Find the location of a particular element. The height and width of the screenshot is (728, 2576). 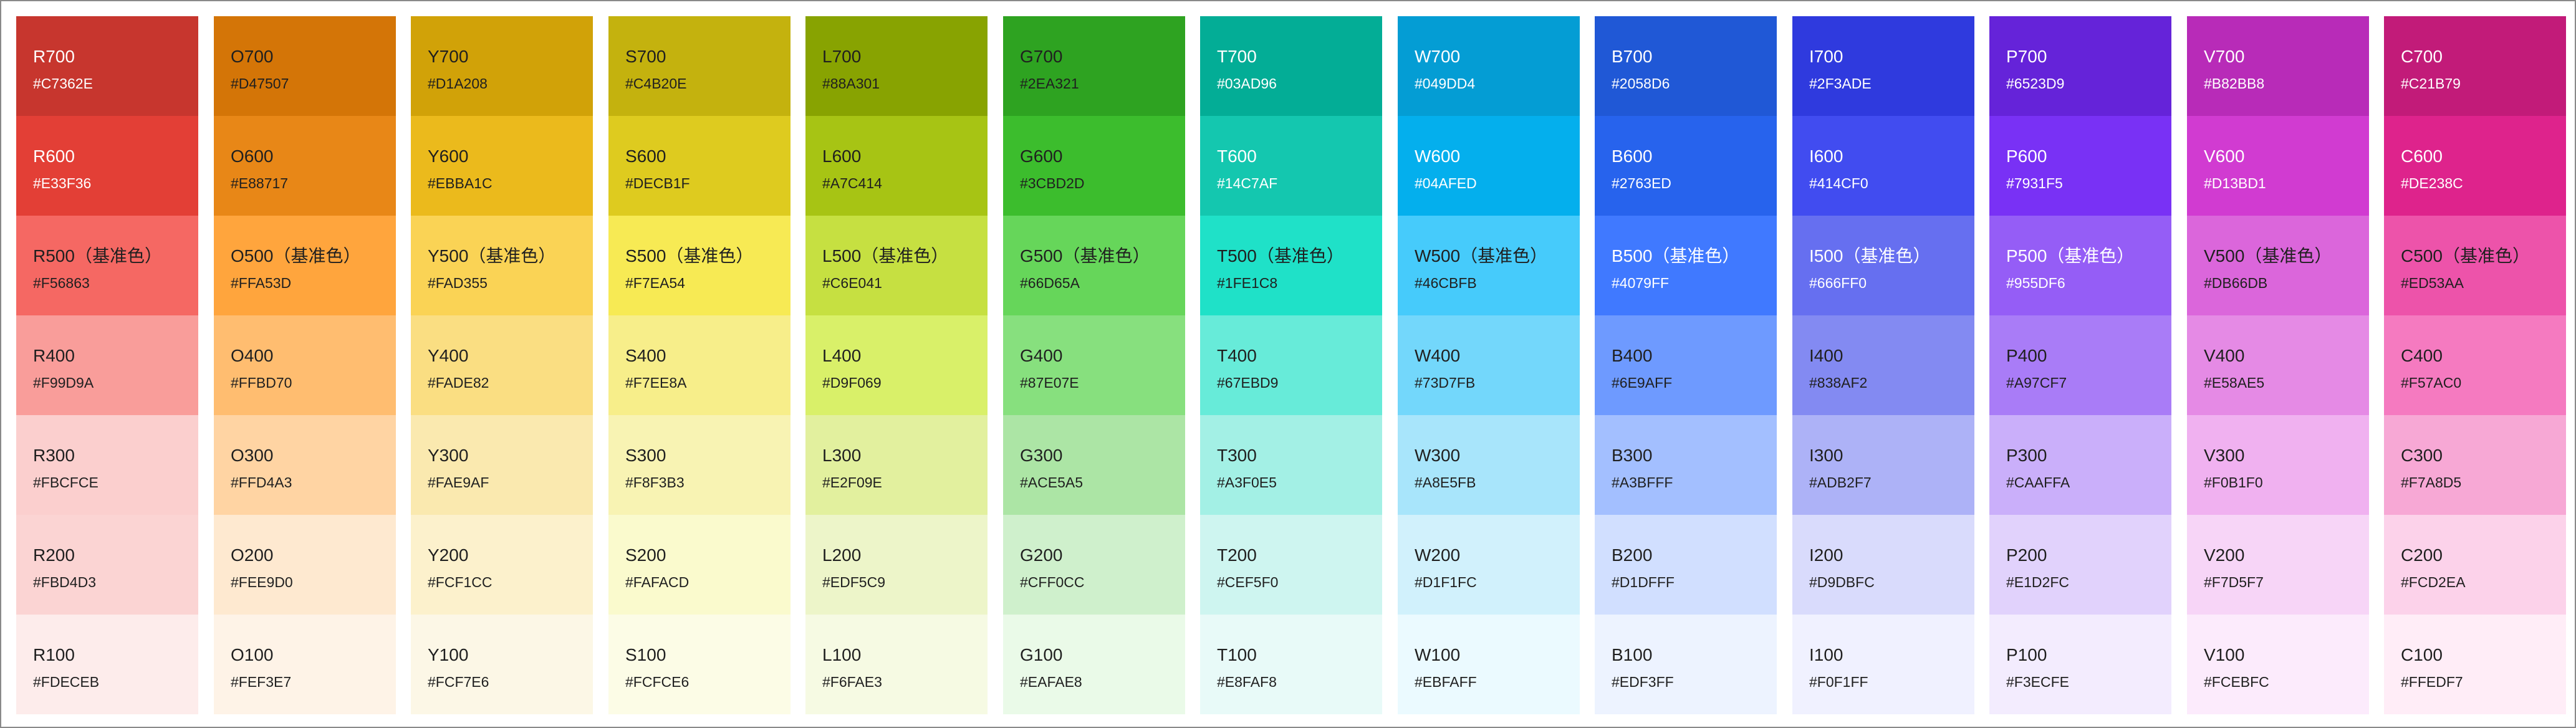

swatch-name: L300 is located at coordinates (842, 456).